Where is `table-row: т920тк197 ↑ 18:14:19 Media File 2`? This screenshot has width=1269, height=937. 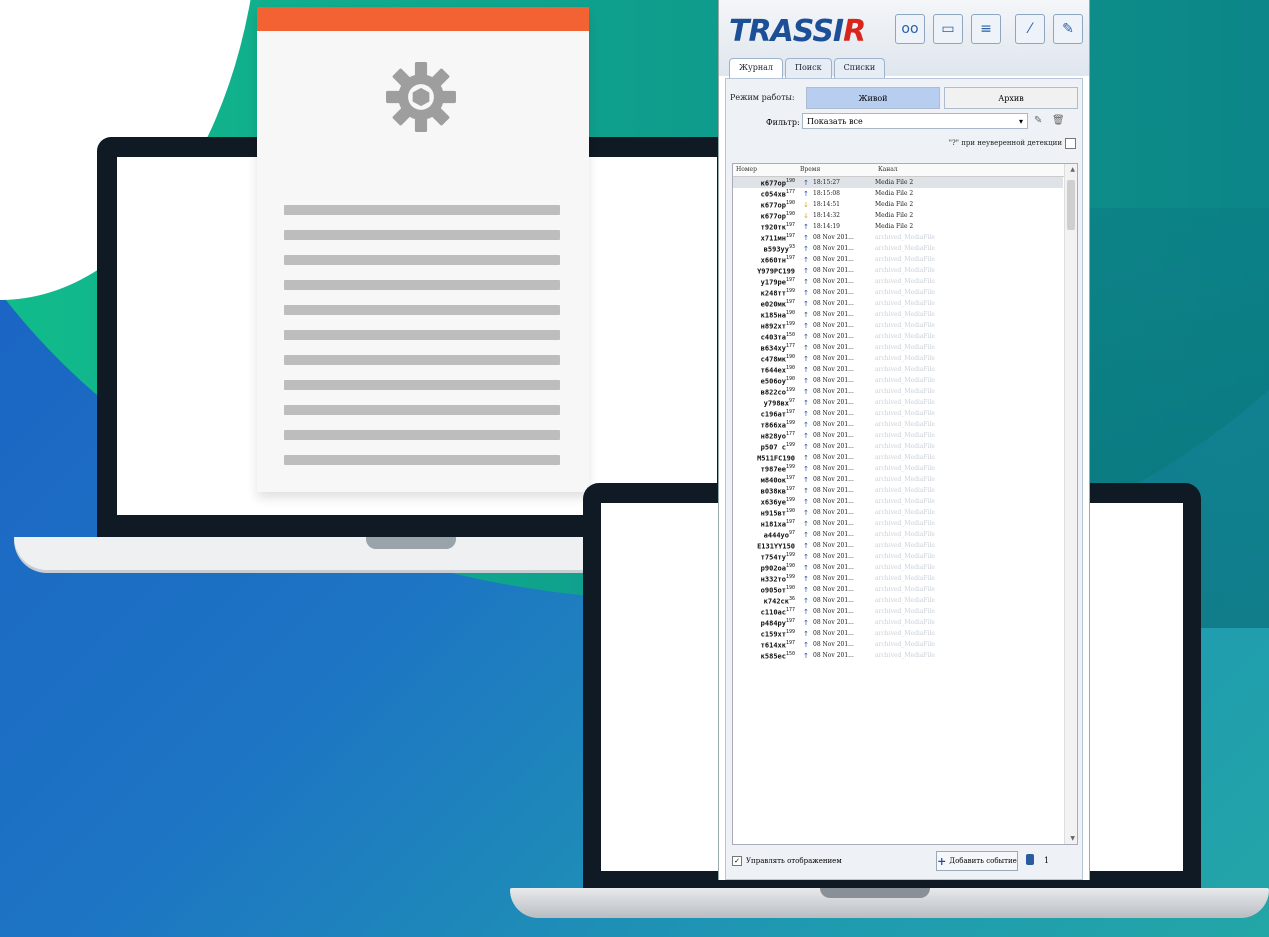 table-row: т920тк197 ↑ 18:14:19 Media File 2 is located at coordinates (898, 226).